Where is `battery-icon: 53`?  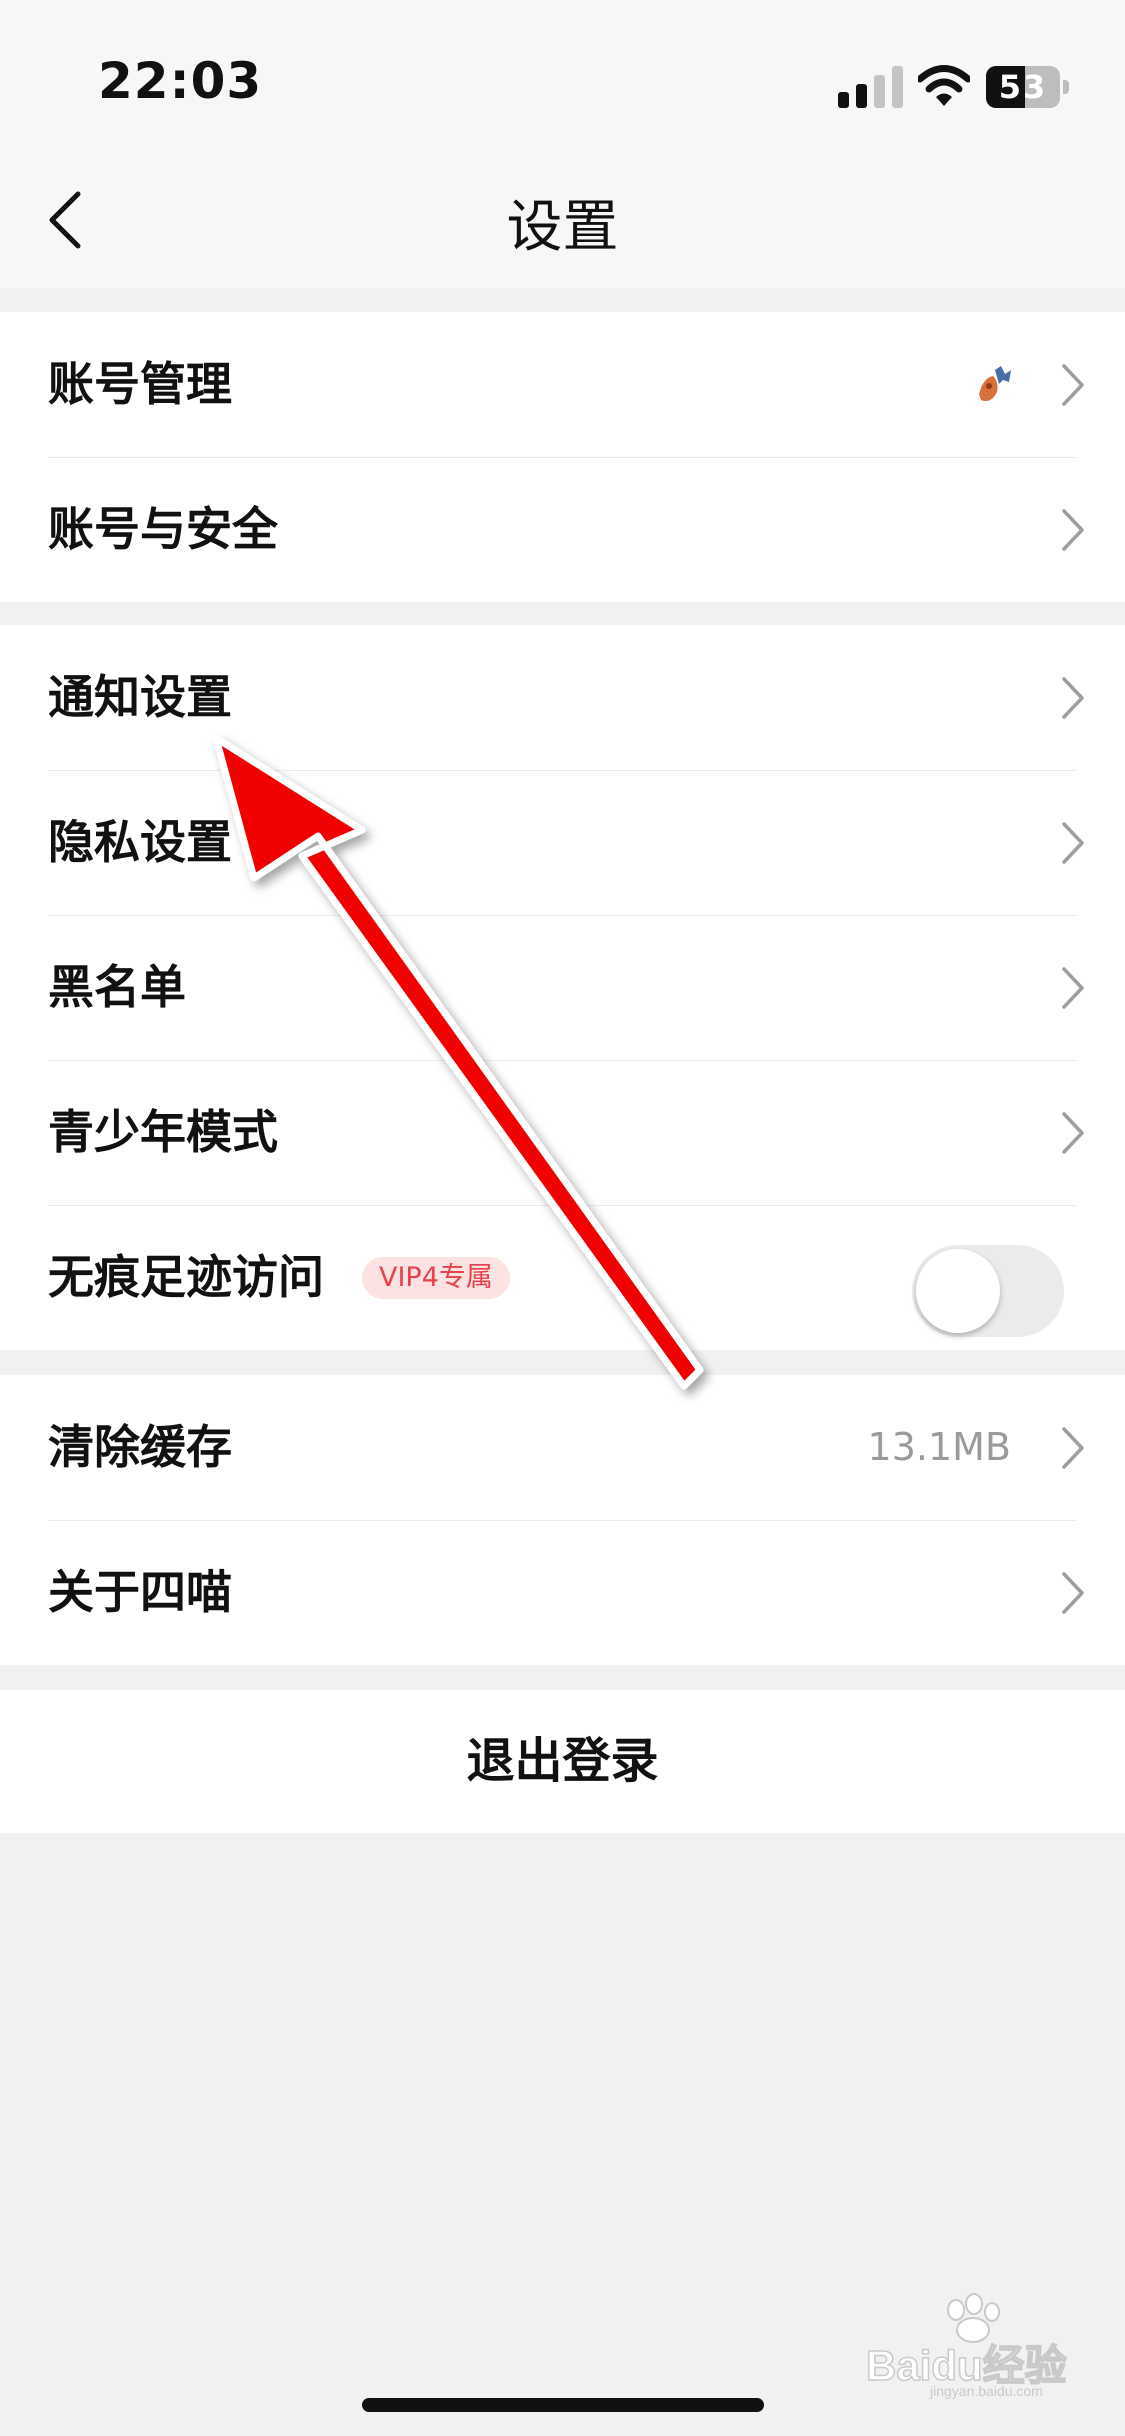
battery-icon: 53 is located at coordinates (1028, 87).